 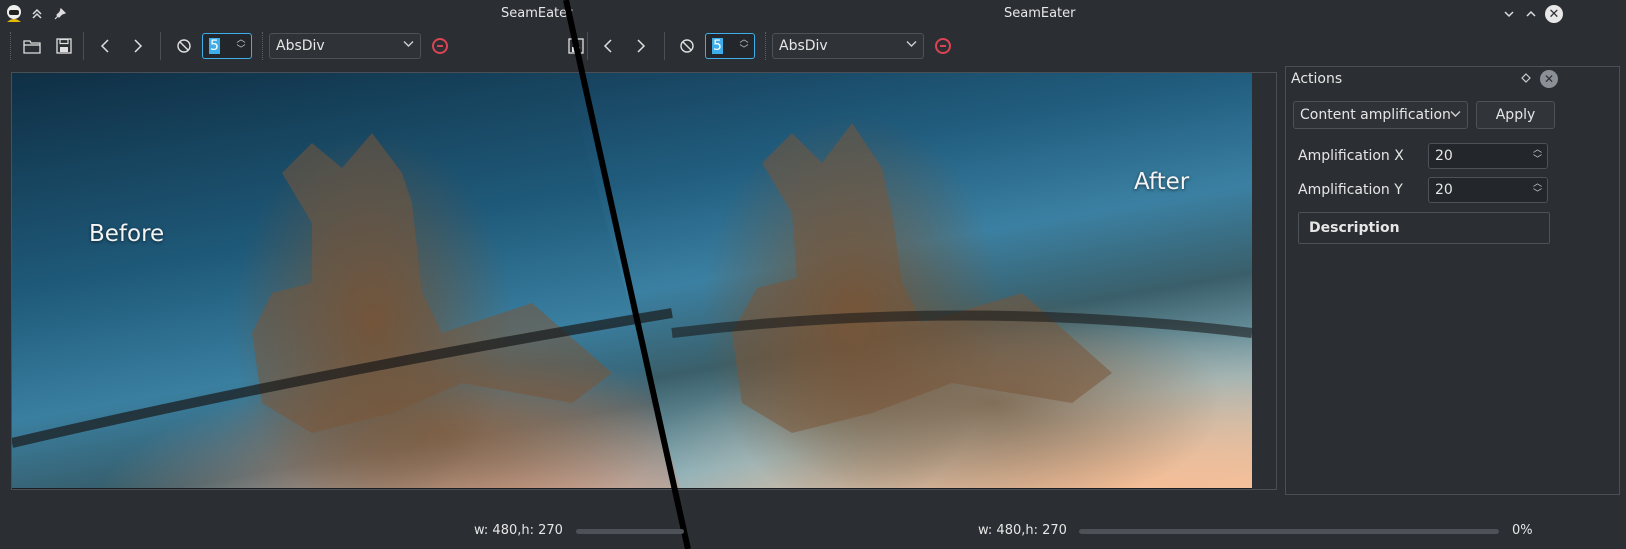 What do you see at coordinates (1488, 190) in the screenshot?
I see `amp-y-field: 20 ︿ ﹀` at bounding box center [1488, 190].